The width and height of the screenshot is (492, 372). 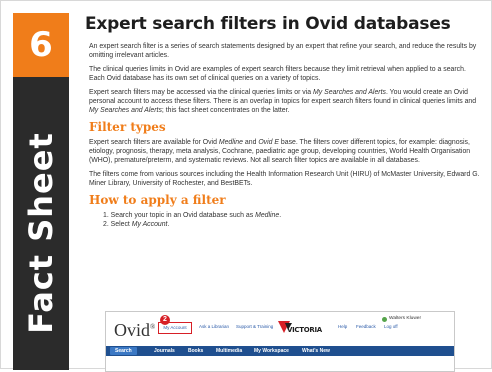 I want to click on page-title: Expert search filters in Ovid databases, so click(x=268, y=24).